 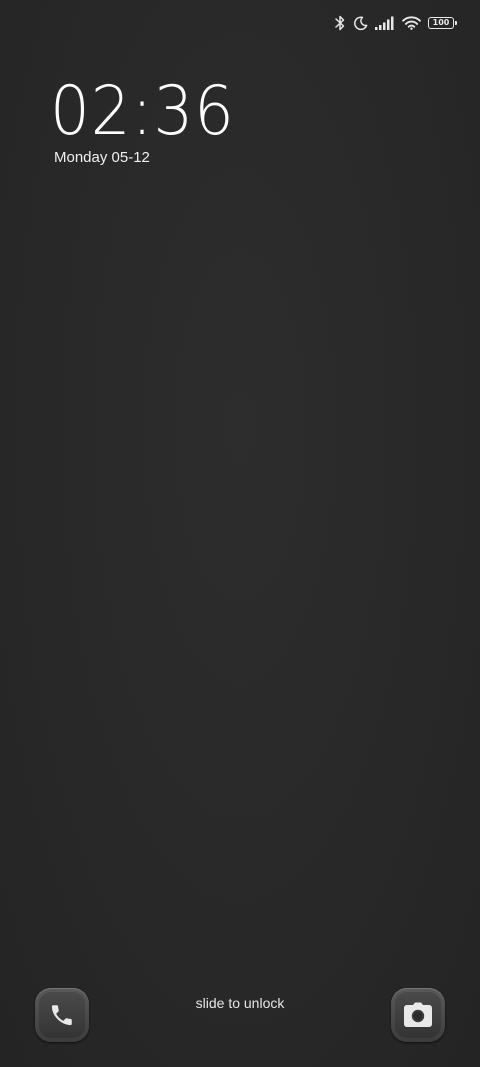 I want to click on bluetooth-icon, so click(x=340, y=23).